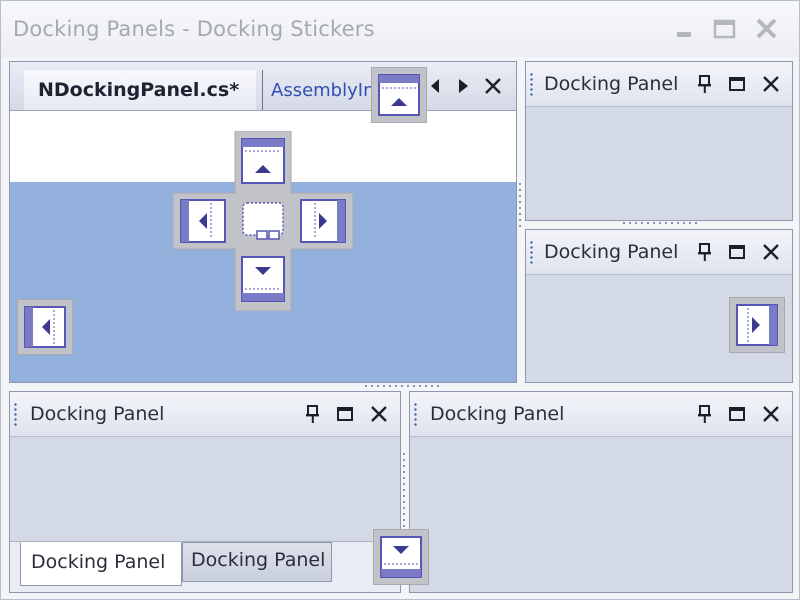 The image size is (800, 600). Describe the element at coordinates (401, 557) in the screenshot. I see `dock-bottom-edge-icon` at that location.